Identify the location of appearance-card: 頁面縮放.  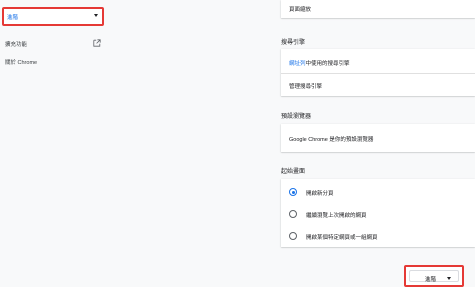
(378, 9).